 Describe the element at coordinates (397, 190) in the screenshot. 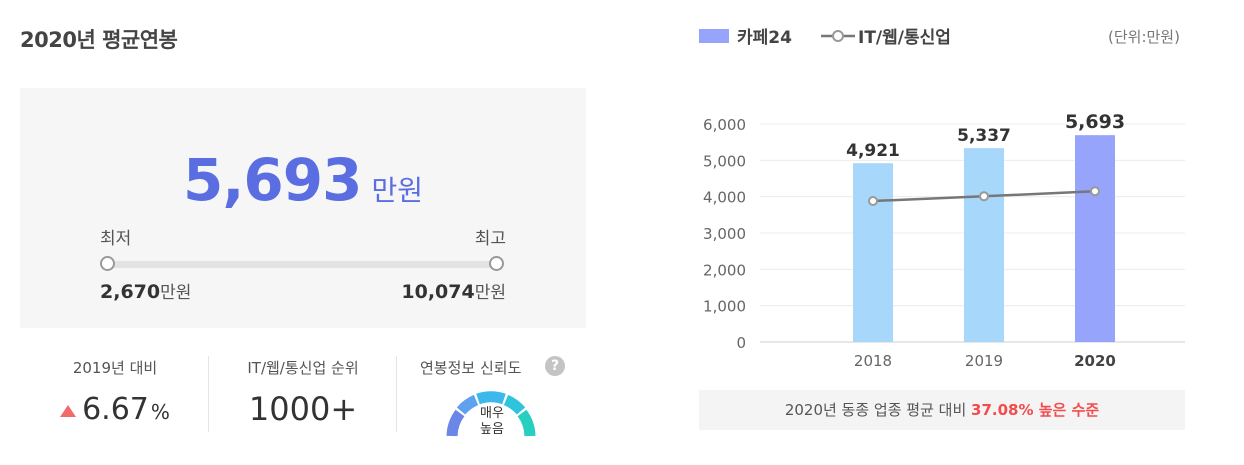

I see `average-salary-unit: 만원` at that location.